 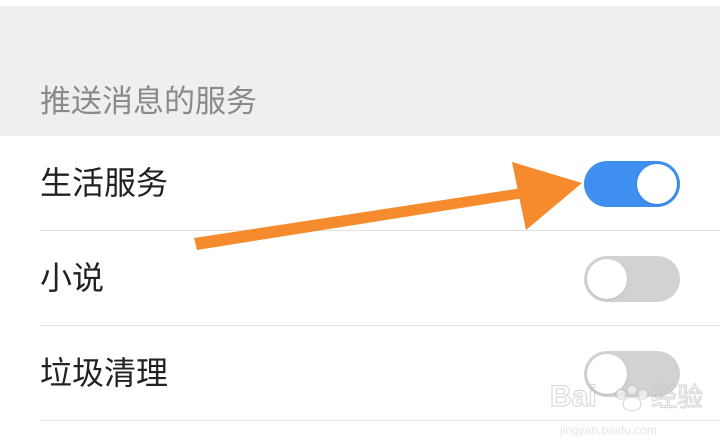 What do you see at coordinates (148, 102) in the screenshot?
I see `section-title: 推送消息的服务` at bounding box center [148, 102].